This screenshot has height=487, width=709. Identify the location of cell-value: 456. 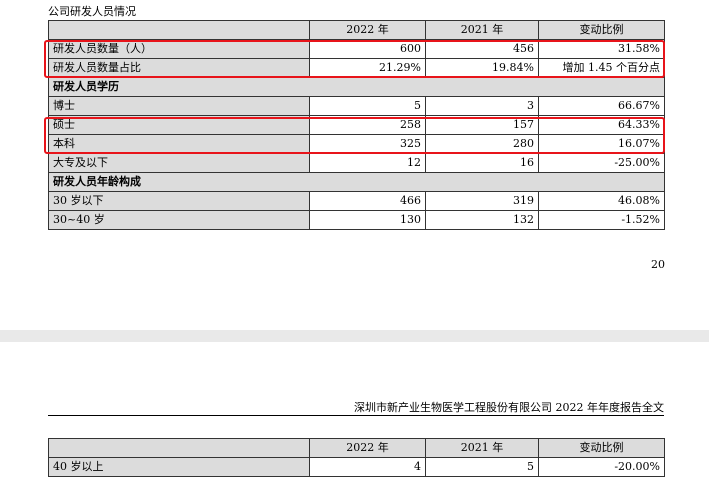
(482, 49).